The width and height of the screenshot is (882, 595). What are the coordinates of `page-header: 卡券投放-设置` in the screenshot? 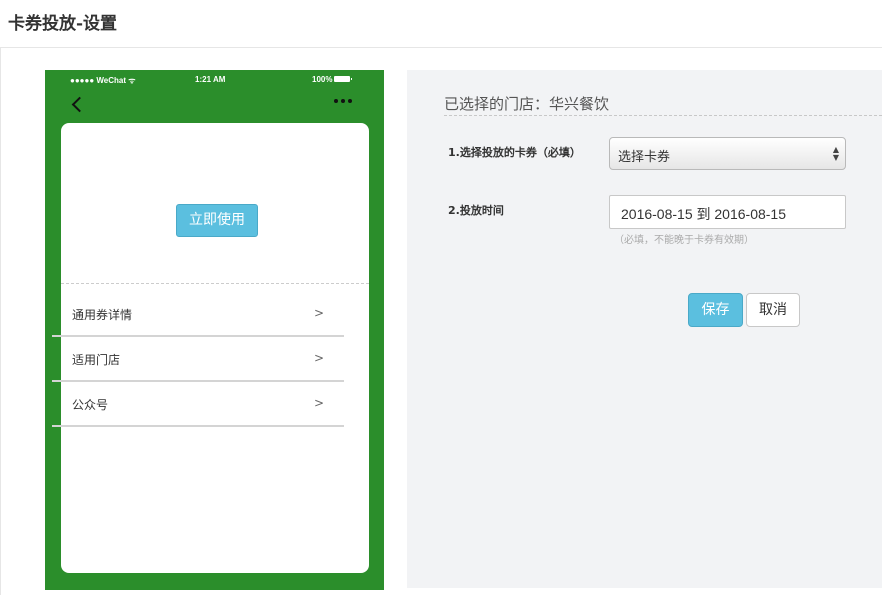 It's located at (441, 24).